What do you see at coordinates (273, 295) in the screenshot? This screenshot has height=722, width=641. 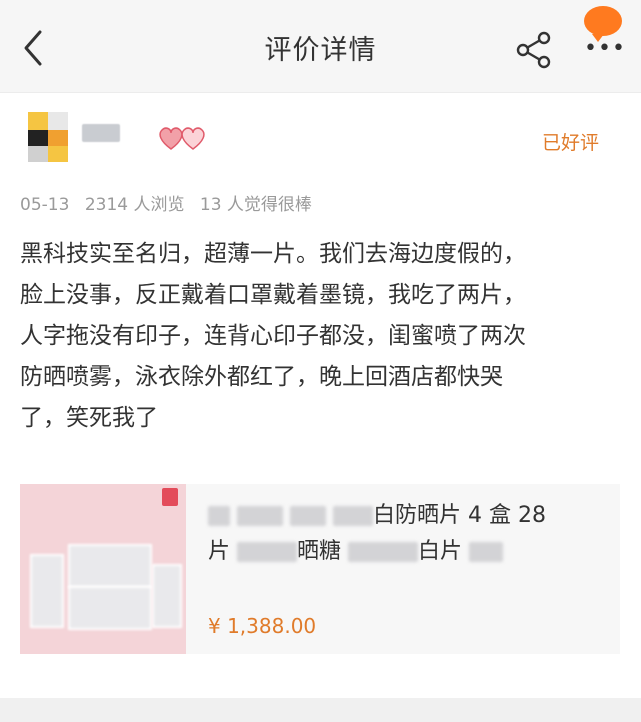 I see `review-line: 脸上没事，反正戴着口罩戴着墨镜，我吃了两片，` at bounding box center [273, 295].